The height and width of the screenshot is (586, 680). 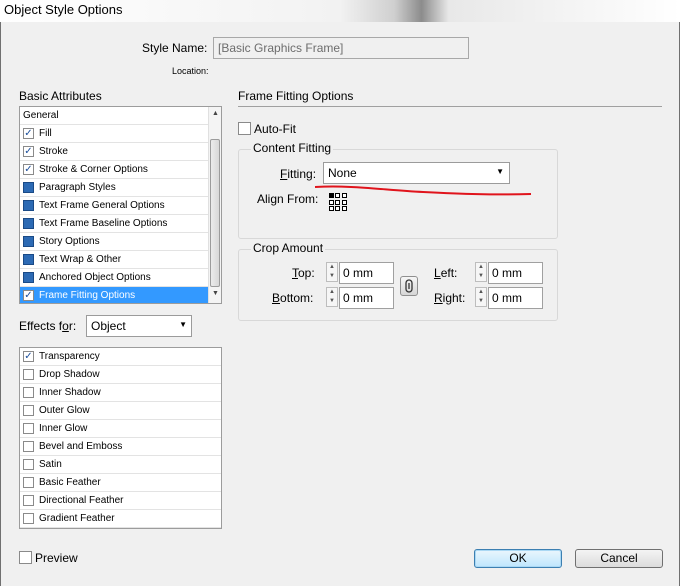 I want to click on scroll-up-icon: ▲, so click(x=215, y=113).